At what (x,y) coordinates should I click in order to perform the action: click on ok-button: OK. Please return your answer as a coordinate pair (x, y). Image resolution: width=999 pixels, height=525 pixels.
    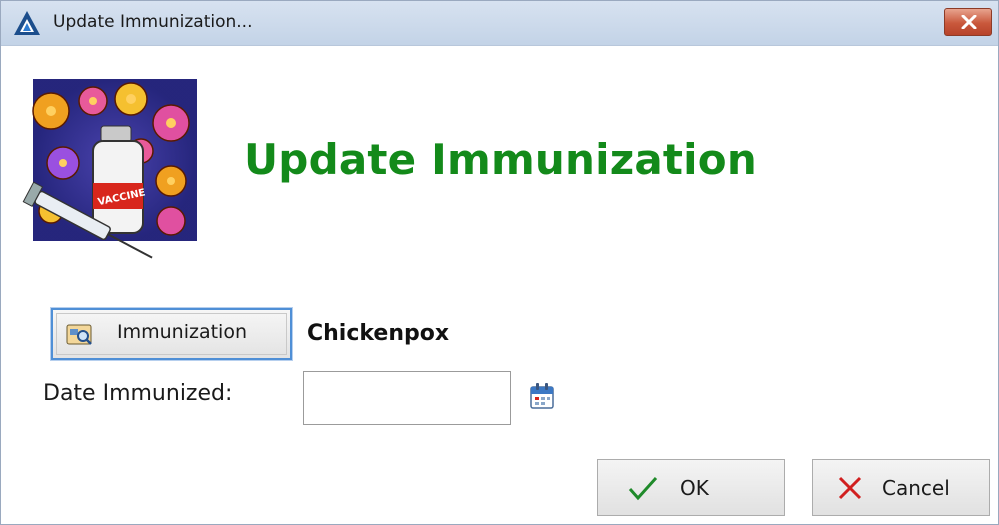
    Looking at the image, I should click on (691, 487).